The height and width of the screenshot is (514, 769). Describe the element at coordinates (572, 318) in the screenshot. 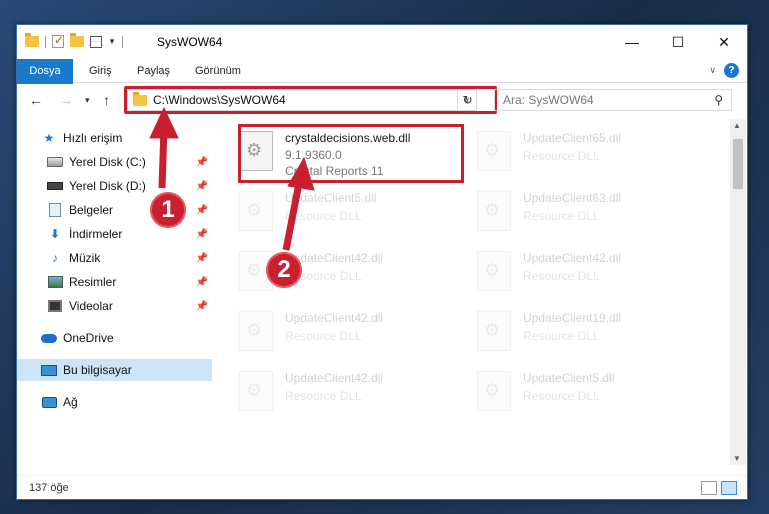

I see `file-name: UpdateClient19.dll` at that location.